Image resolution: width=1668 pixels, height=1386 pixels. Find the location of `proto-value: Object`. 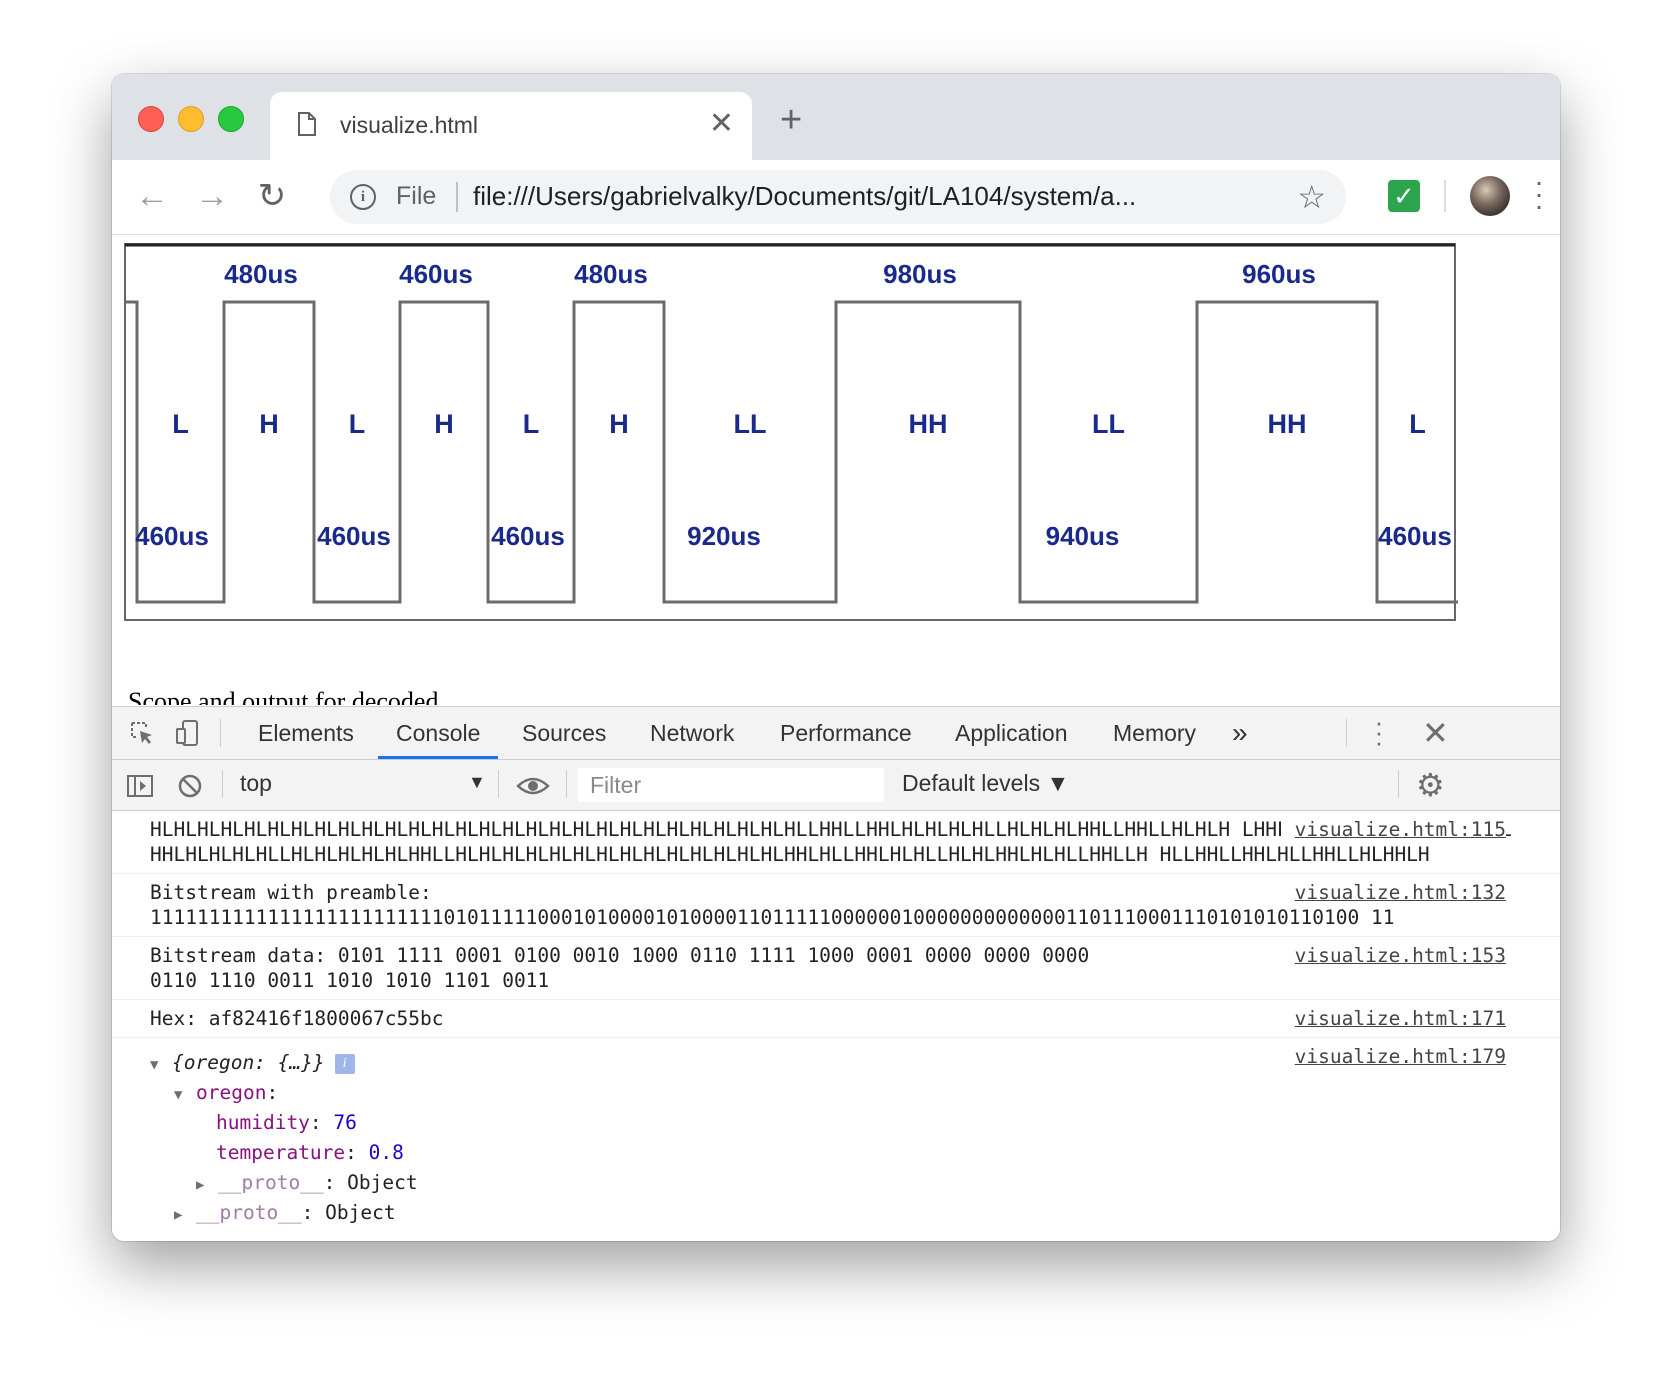

proto-value: Object is located at coordinates (360, 1212).